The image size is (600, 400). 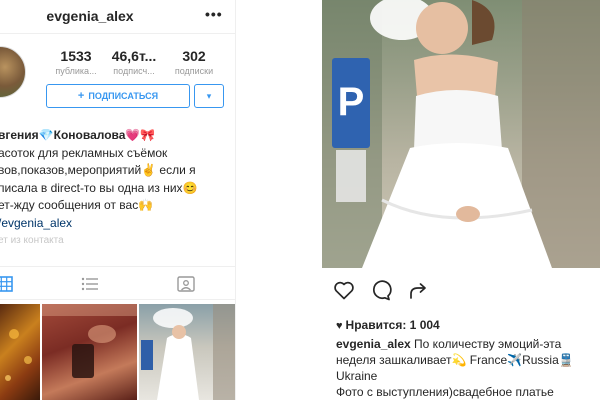 What do you see at coordinates (81, 96) in the screenshot?
I see `plus-icon: +` at bounding box center [81, 96].